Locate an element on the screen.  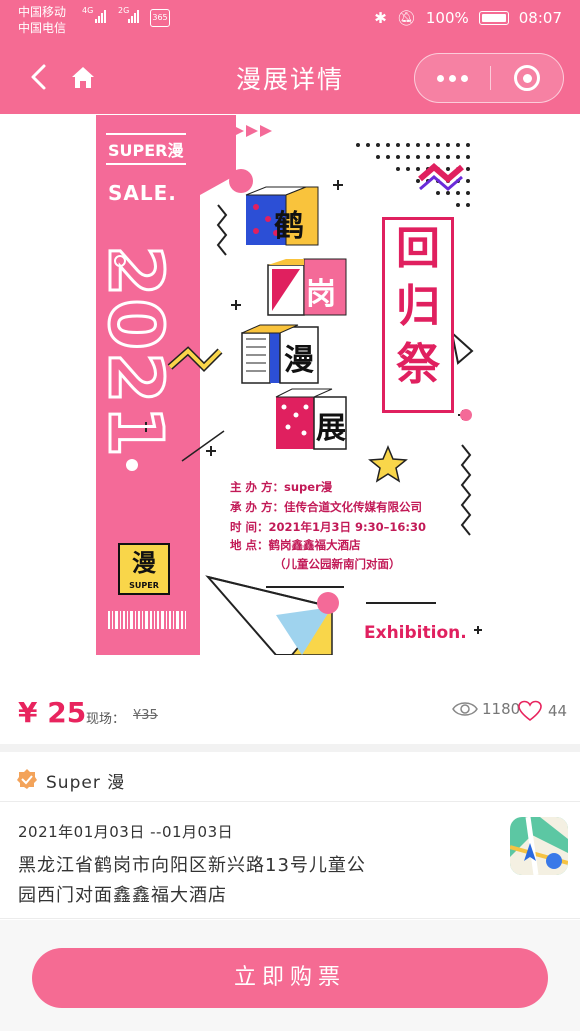
carrier-1: 中国移动 is located at coordinates (42, 12).